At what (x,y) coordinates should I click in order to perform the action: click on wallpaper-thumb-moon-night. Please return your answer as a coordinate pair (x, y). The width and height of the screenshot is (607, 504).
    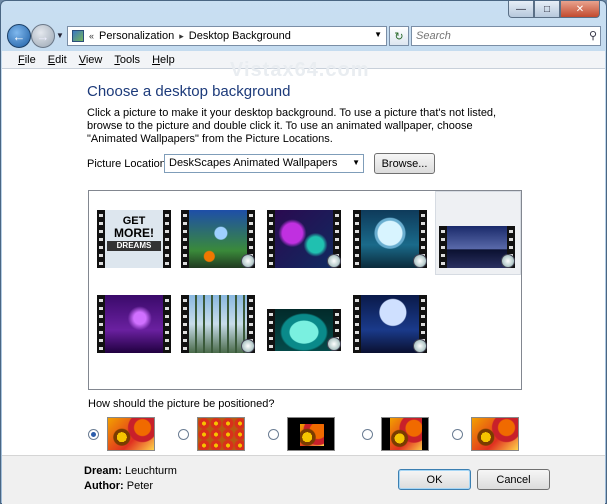
    Looking at the image, I should click on (390, 324).